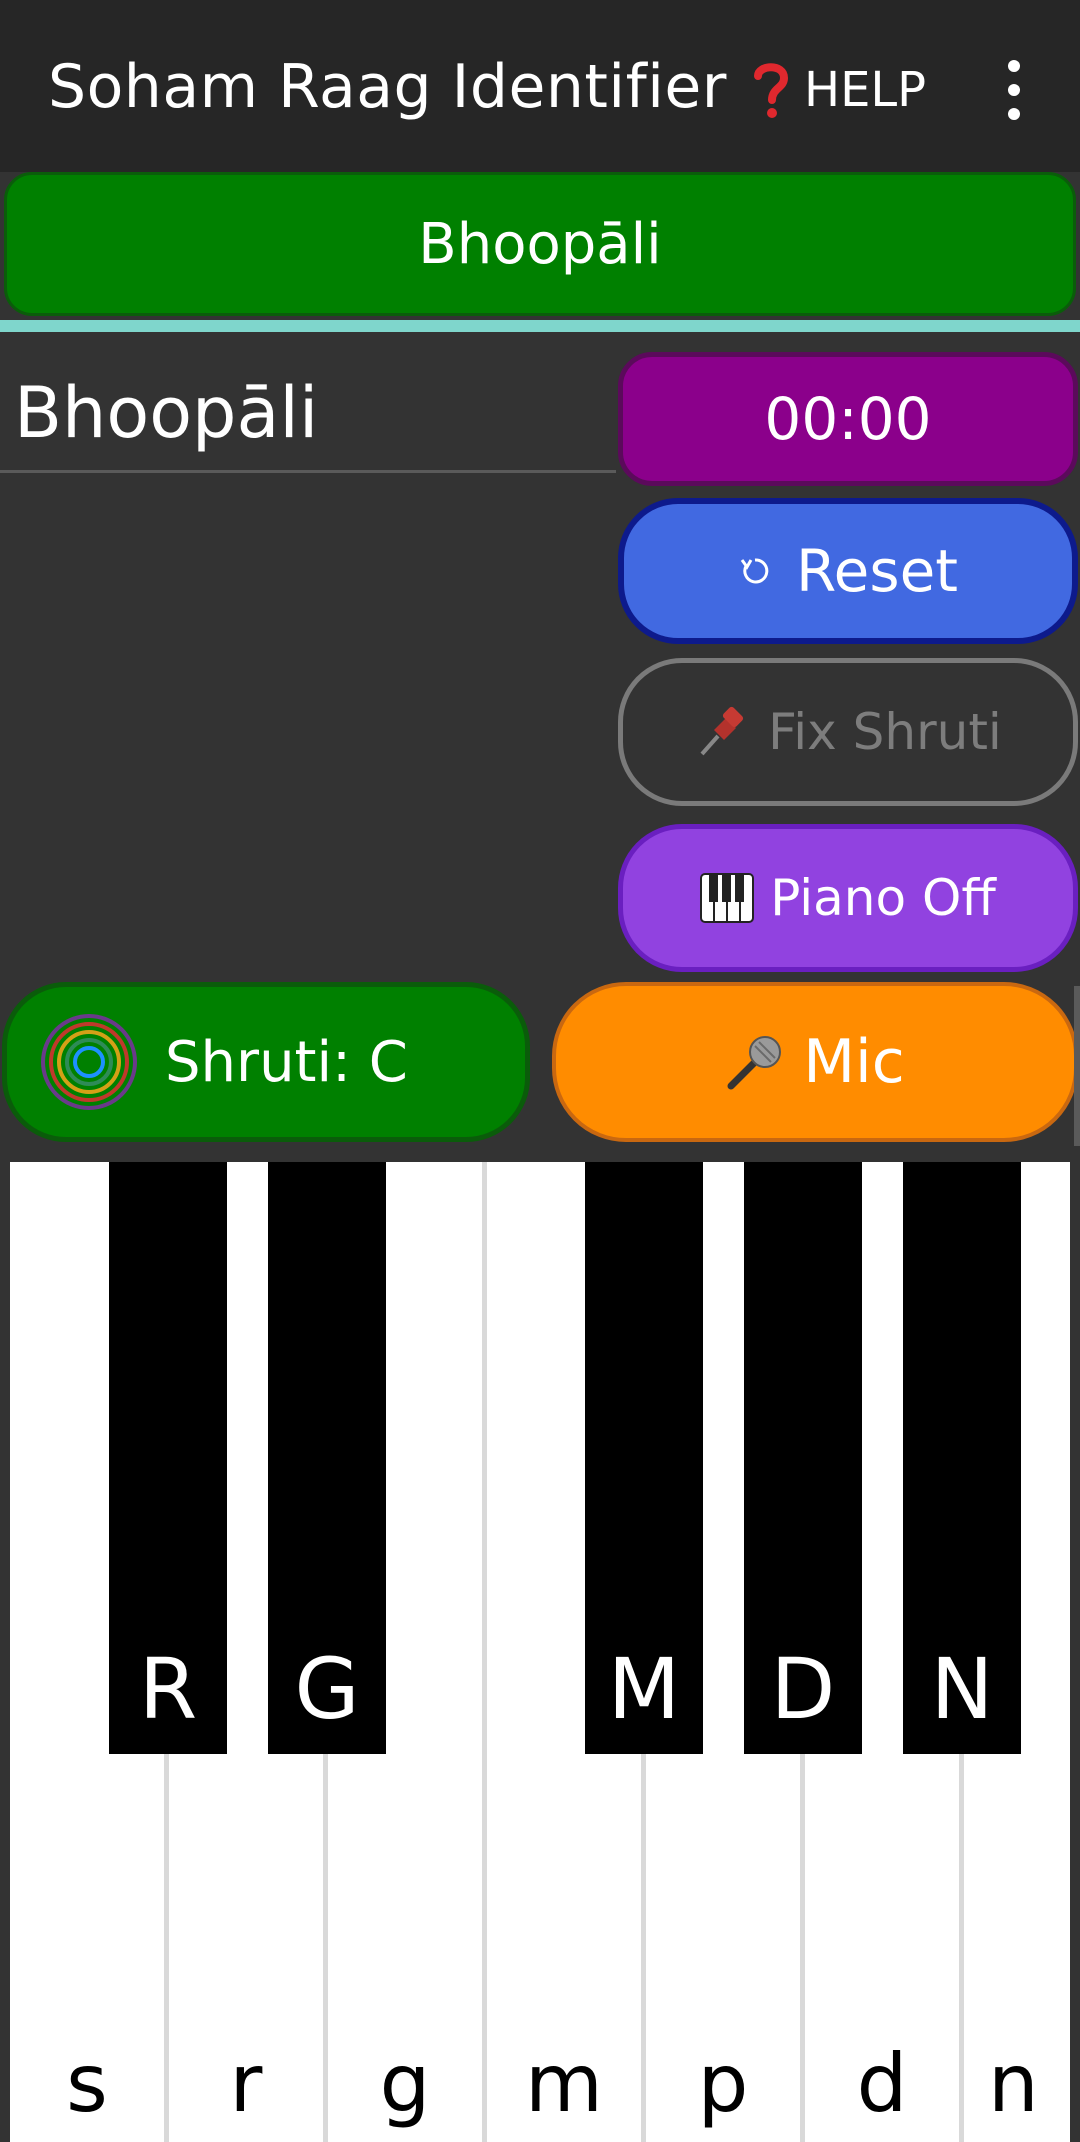  I want to click on white-key-label: m, so click(564, 2083).